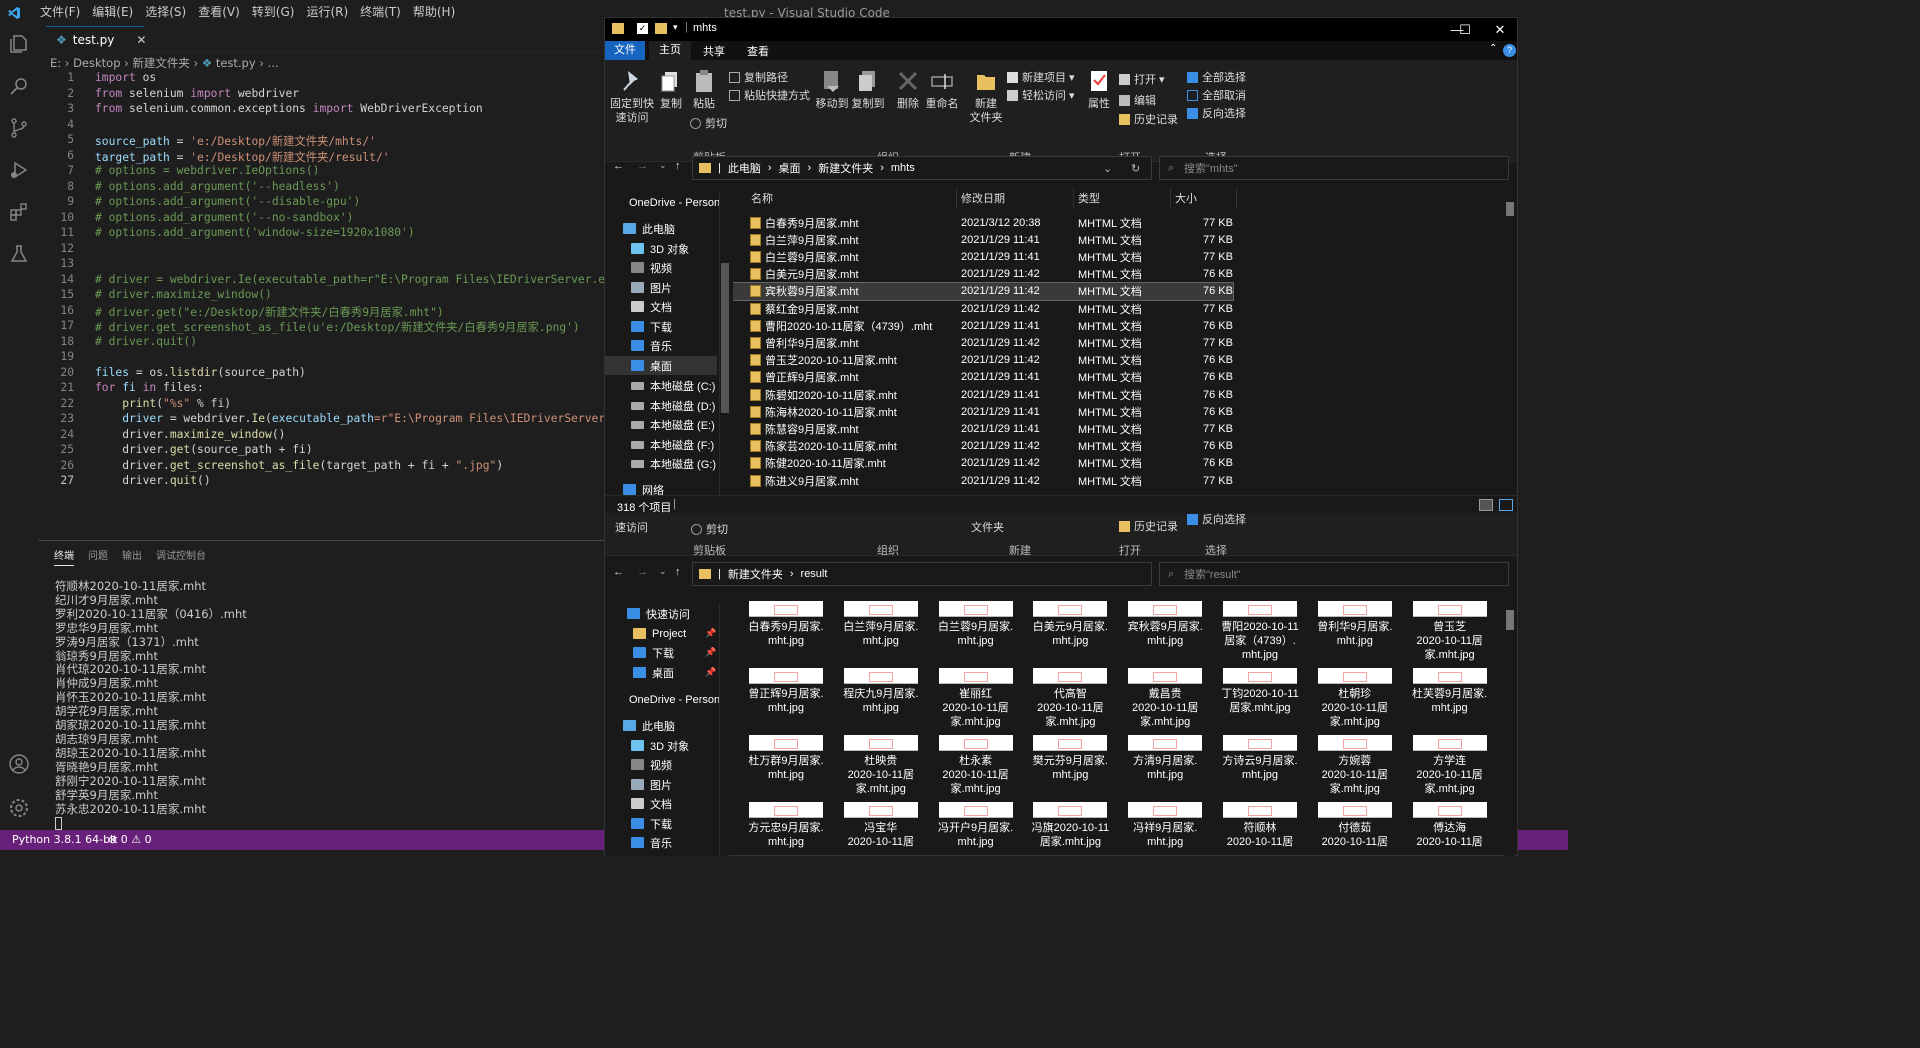 Image resolution: width=1920 pixels, height=1048 pixels. What do you see at coordinates (983, 480) in the screenshot?
I see `file-row: 陈进义9月居家.mht 2021/1/29 11:42 MHTML 文档 77 KB` at bounding box center [983, 480].